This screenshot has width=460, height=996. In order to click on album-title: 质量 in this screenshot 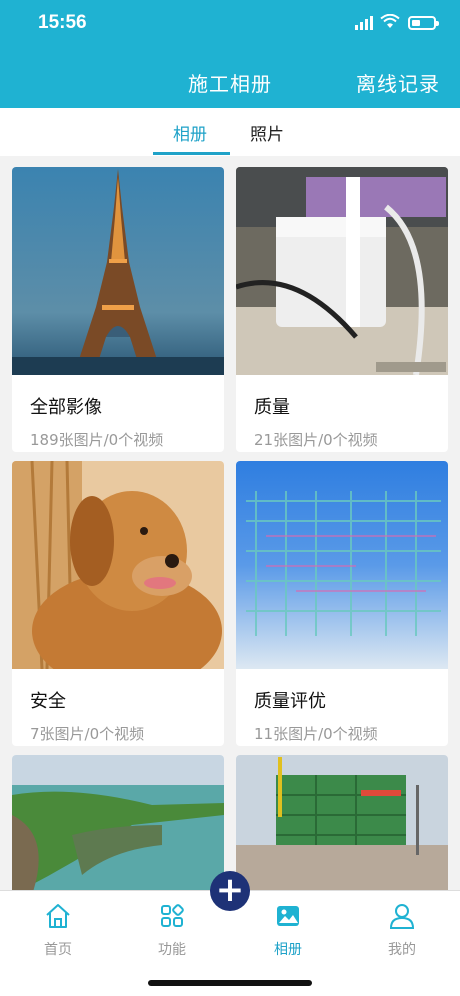, I will do `click(272, 407)`.